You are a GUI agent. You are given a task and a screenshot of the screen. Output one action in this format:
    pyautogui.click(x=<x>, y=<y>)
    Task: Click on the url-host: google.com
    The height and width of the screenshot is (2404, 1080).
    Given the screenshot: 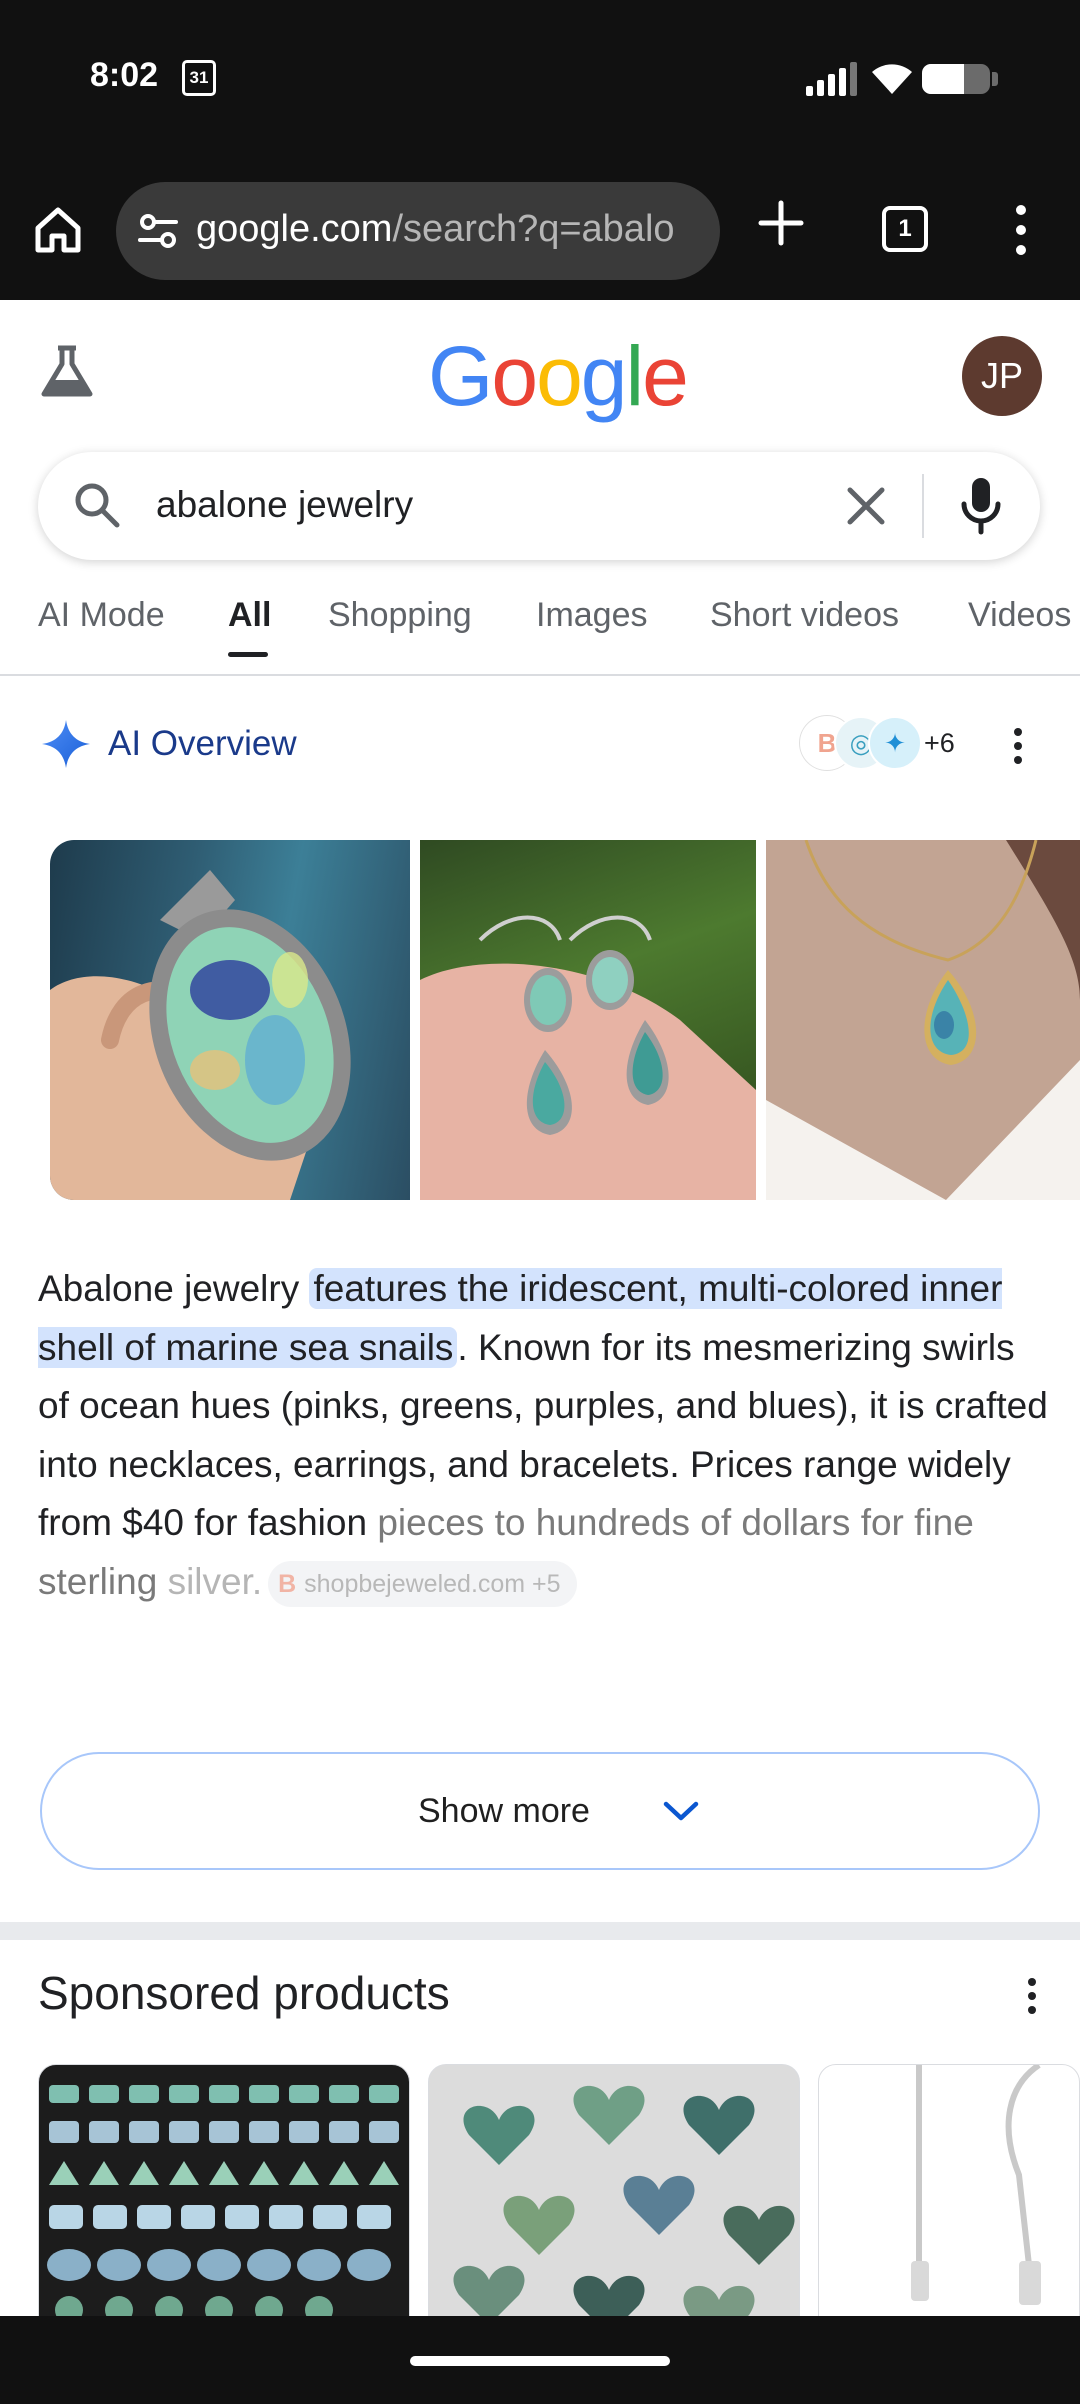 What is the action you would take?
    pyautogui.click(x=294, y=229)
    